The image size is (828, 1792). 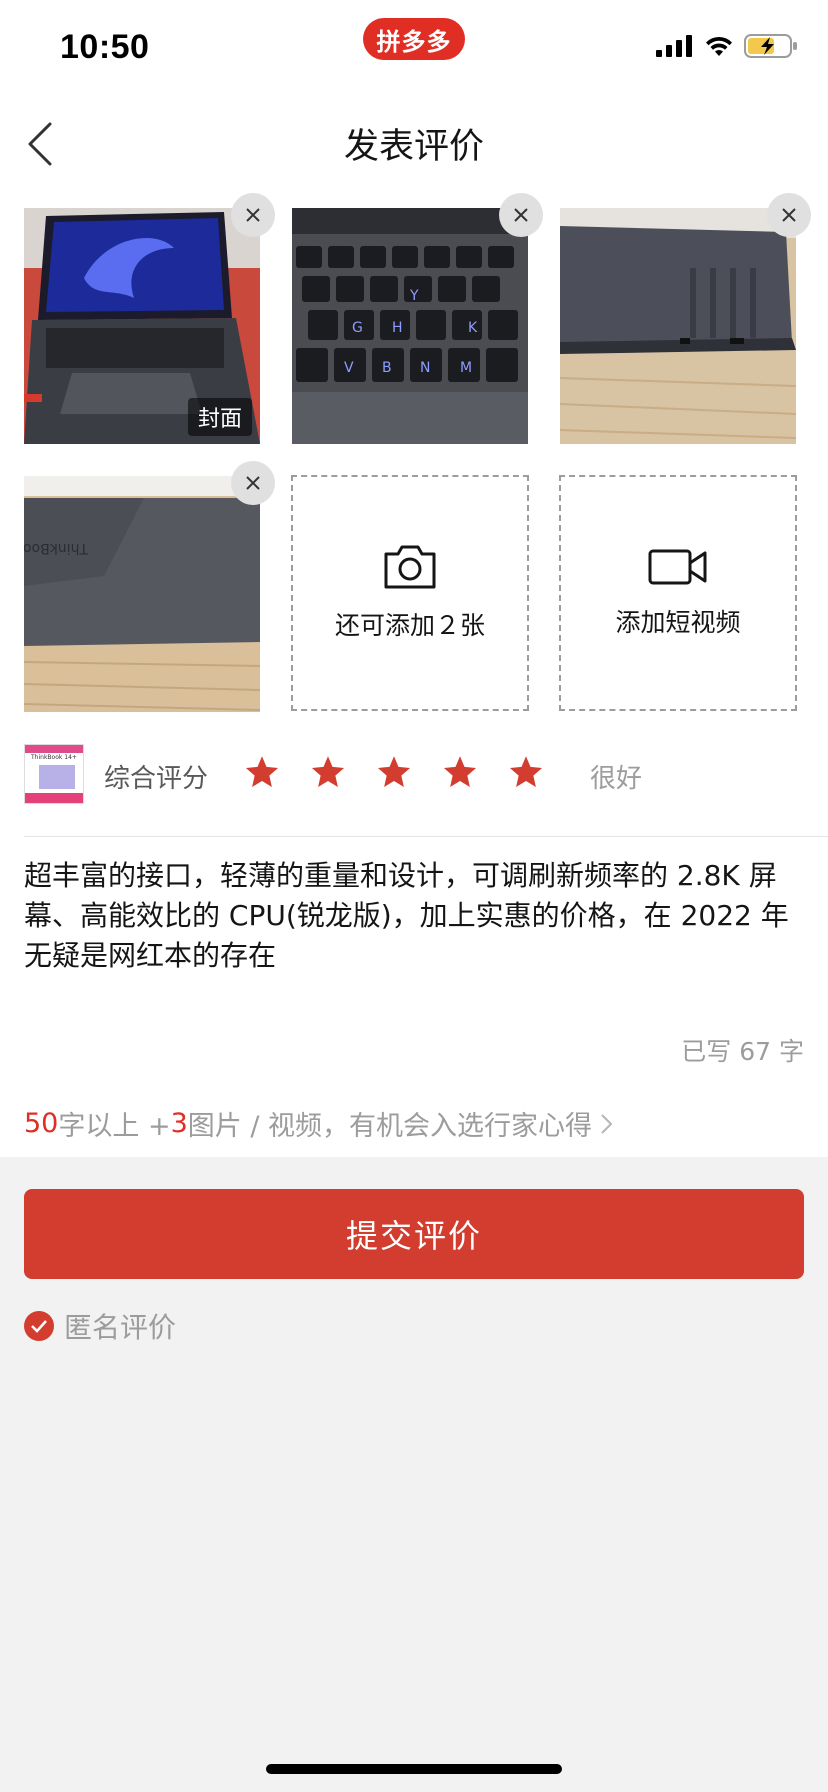 I want to click on video-camera-icon, so click(x=677, y=567).